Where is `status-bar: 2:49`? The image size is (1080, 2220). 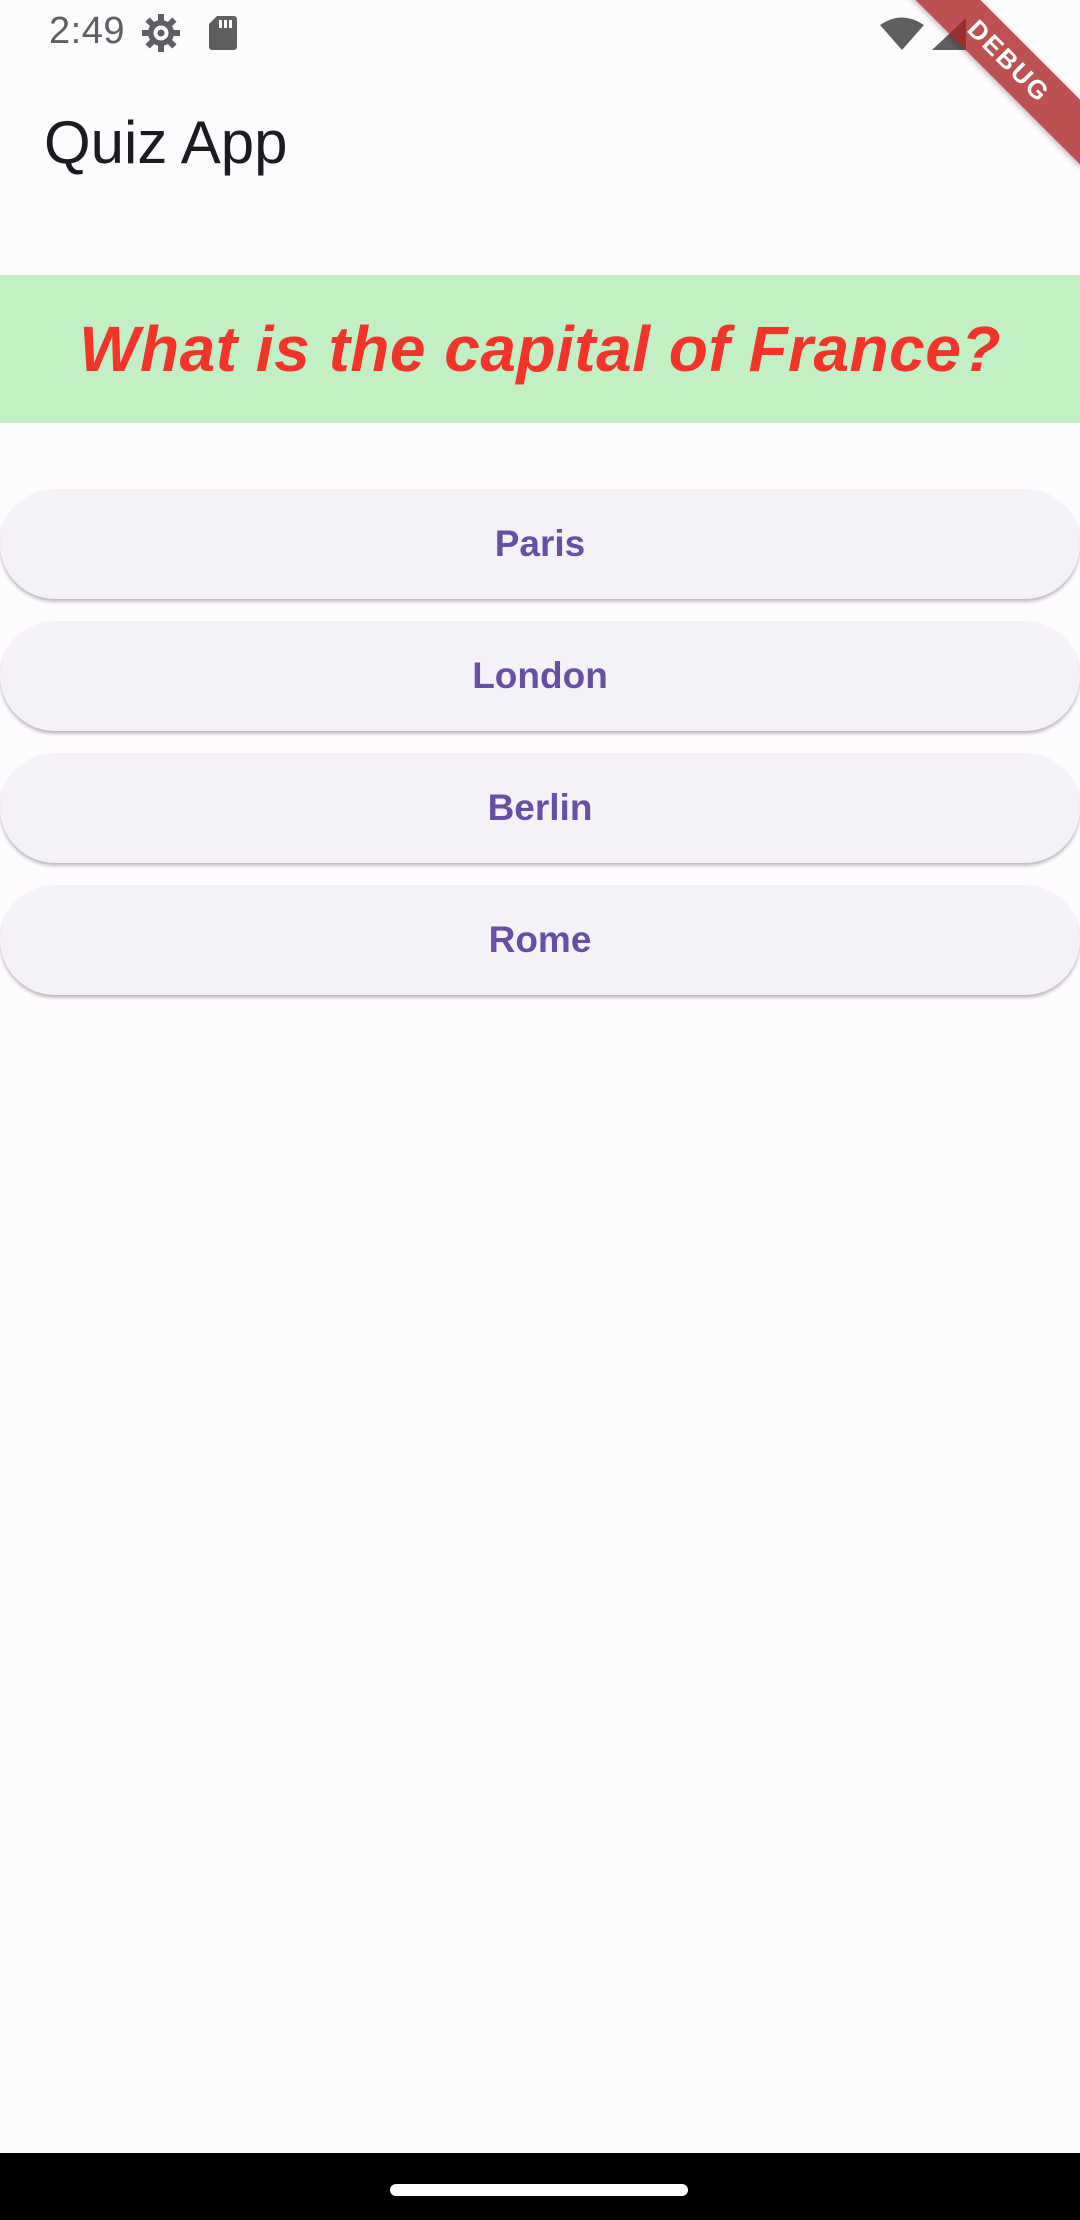
status-bar: 2:49 is located at coordinates (540, 33).